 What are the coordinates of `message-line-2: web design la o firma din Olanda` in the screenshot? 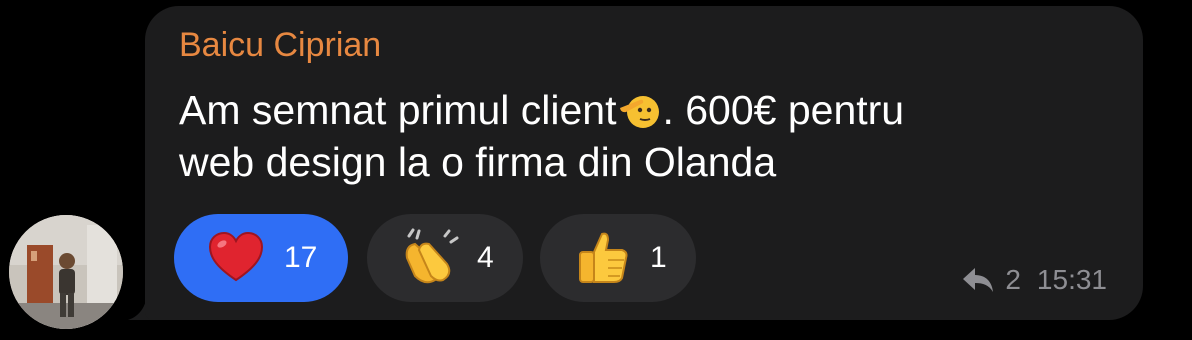 It's located at (478, 162).